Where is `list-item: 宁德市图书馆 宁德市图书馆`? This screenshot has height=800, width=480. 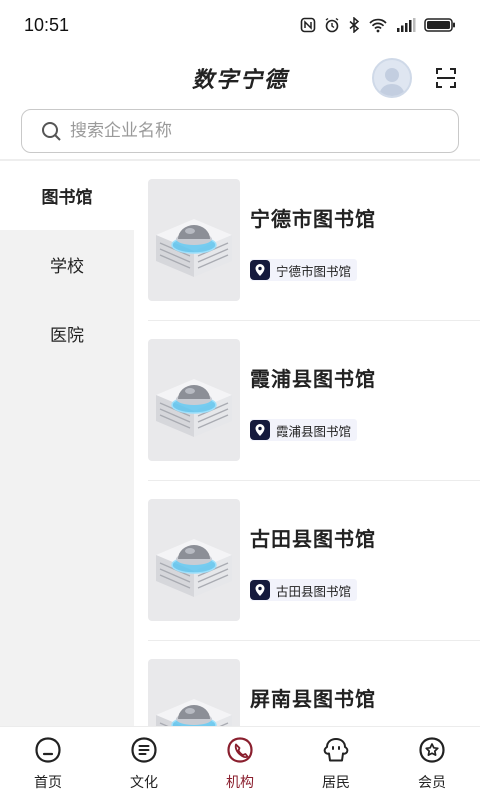
list-item: 宁德市图书馆 宁德市图书馆 is located at coordinates (314, 241).